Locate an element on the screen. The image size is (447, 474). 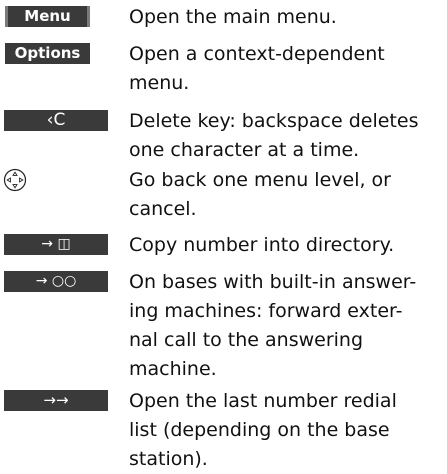
copy-to-directory-softkey: → ◫ is located at coordinates (56, 244).